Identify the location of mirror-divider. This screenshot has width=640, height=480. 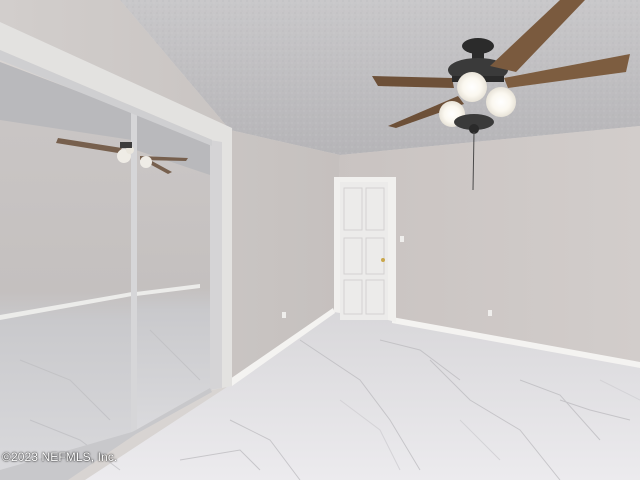
(134, 272).